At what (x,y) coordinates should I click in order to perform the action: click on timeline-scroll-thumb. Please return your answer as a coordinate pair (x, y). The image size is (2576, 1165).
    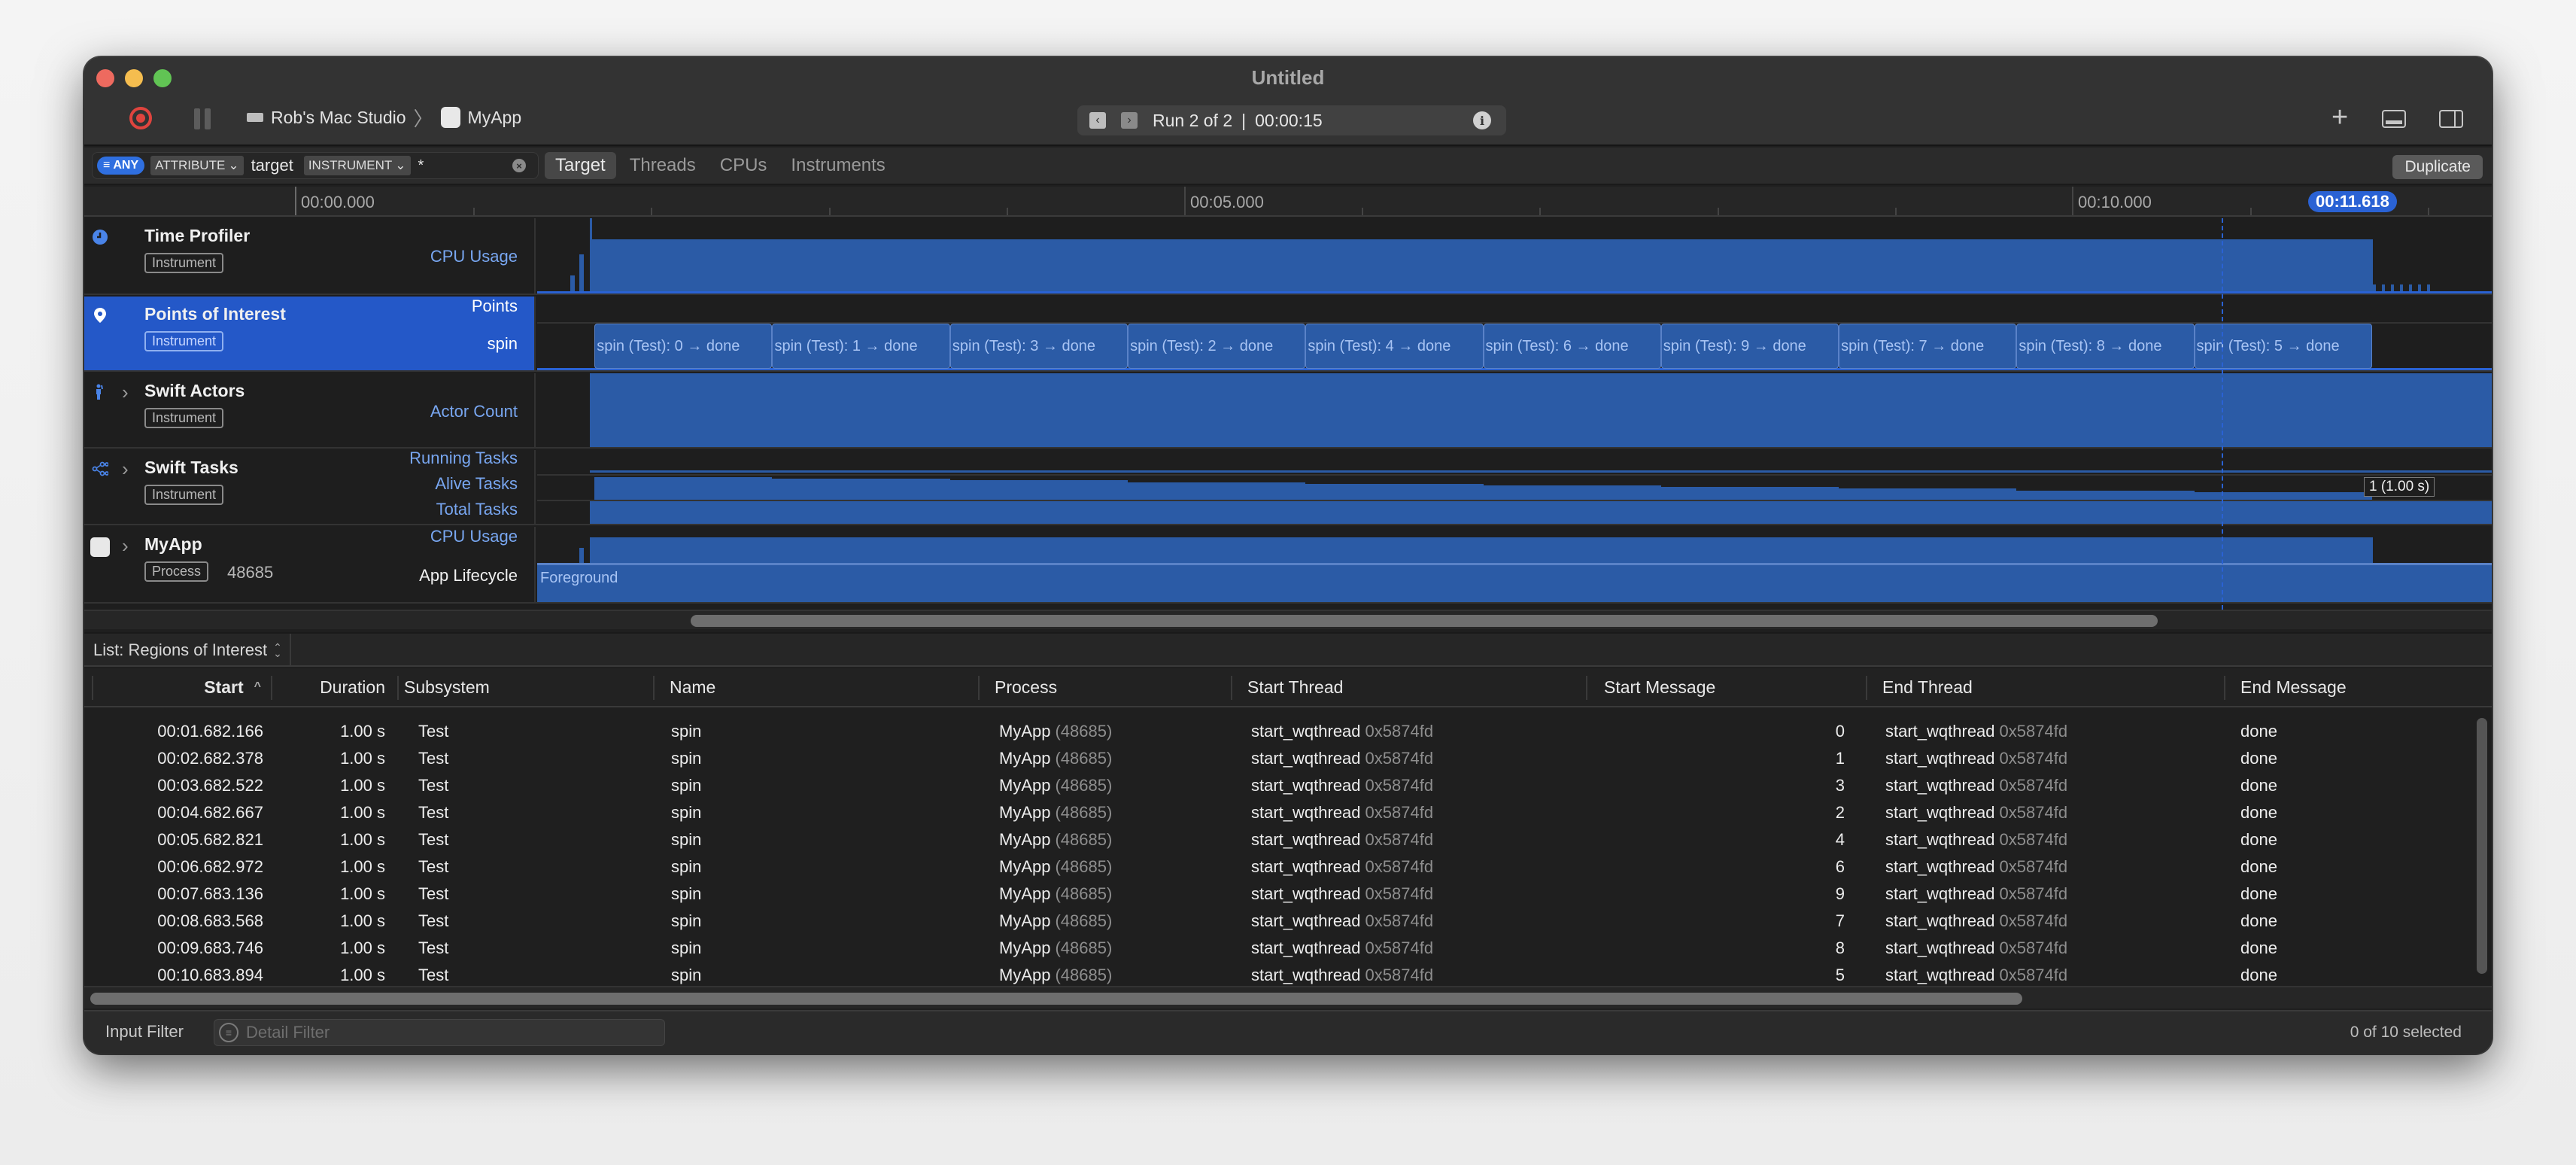
    Looking at the image, I should click on (1425, 621).